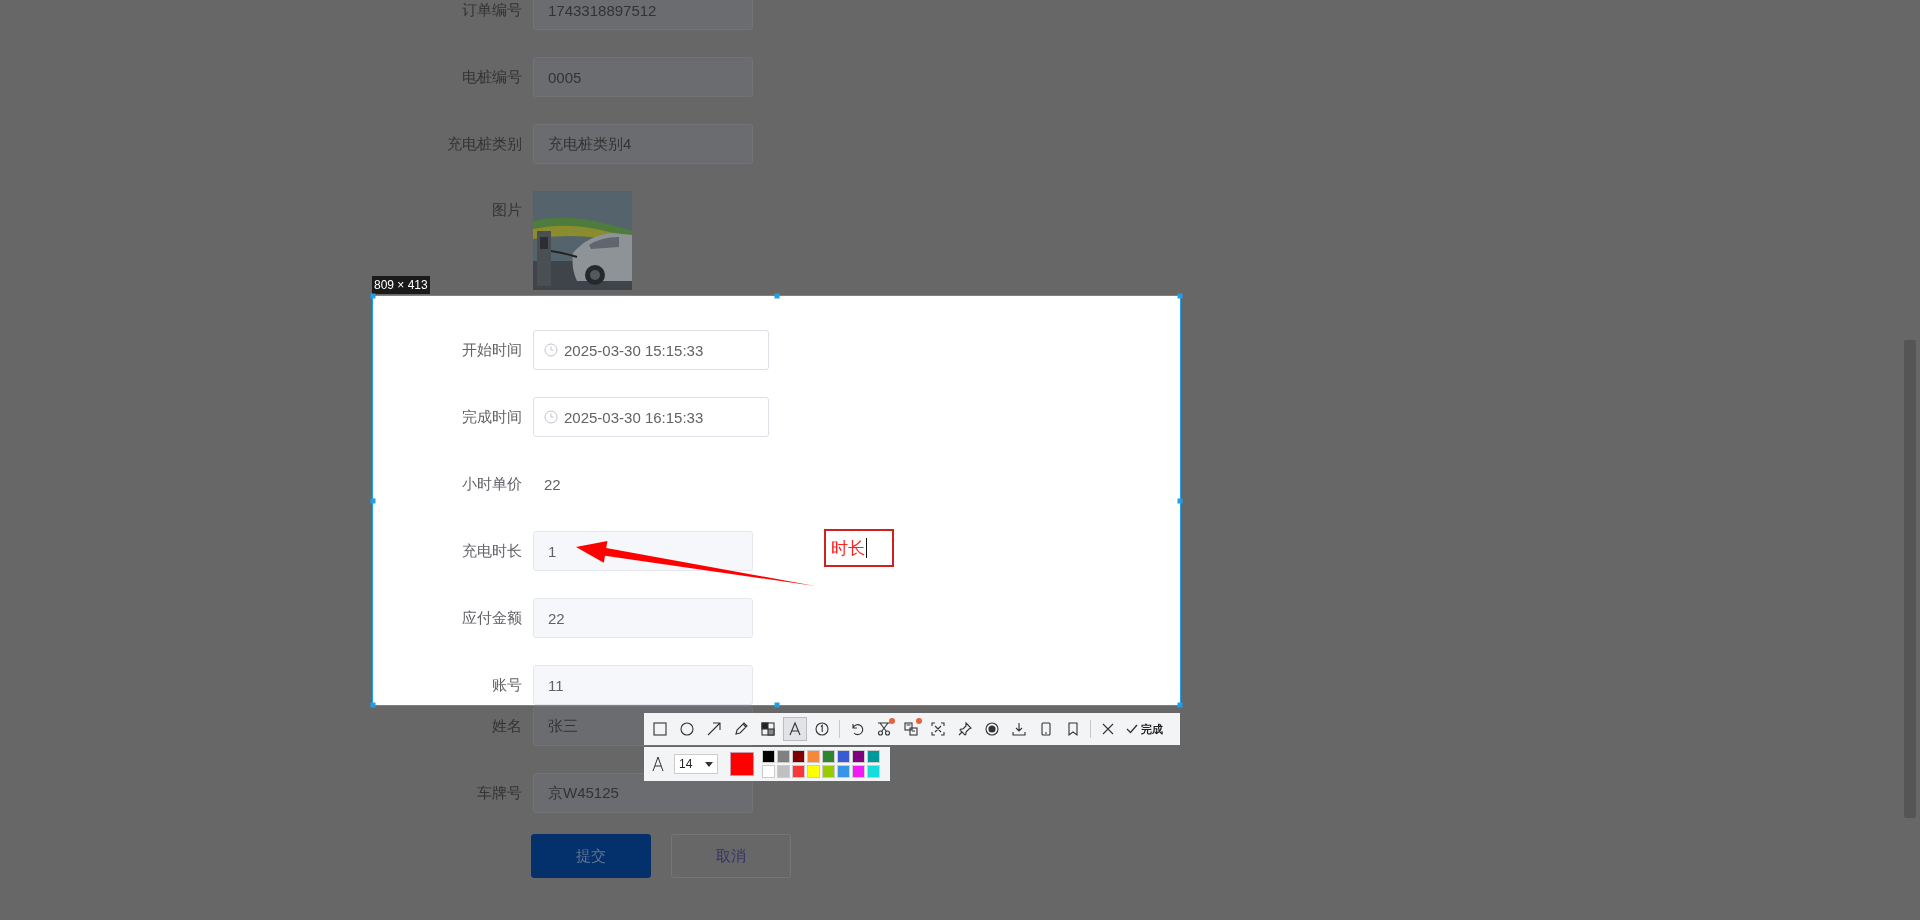 The height and width of the screenshot is (920, 1920). What do you see at coordinates (507, 685) in the screenshot?
I see `field-label: 账号` at bounding box center [507, 685].